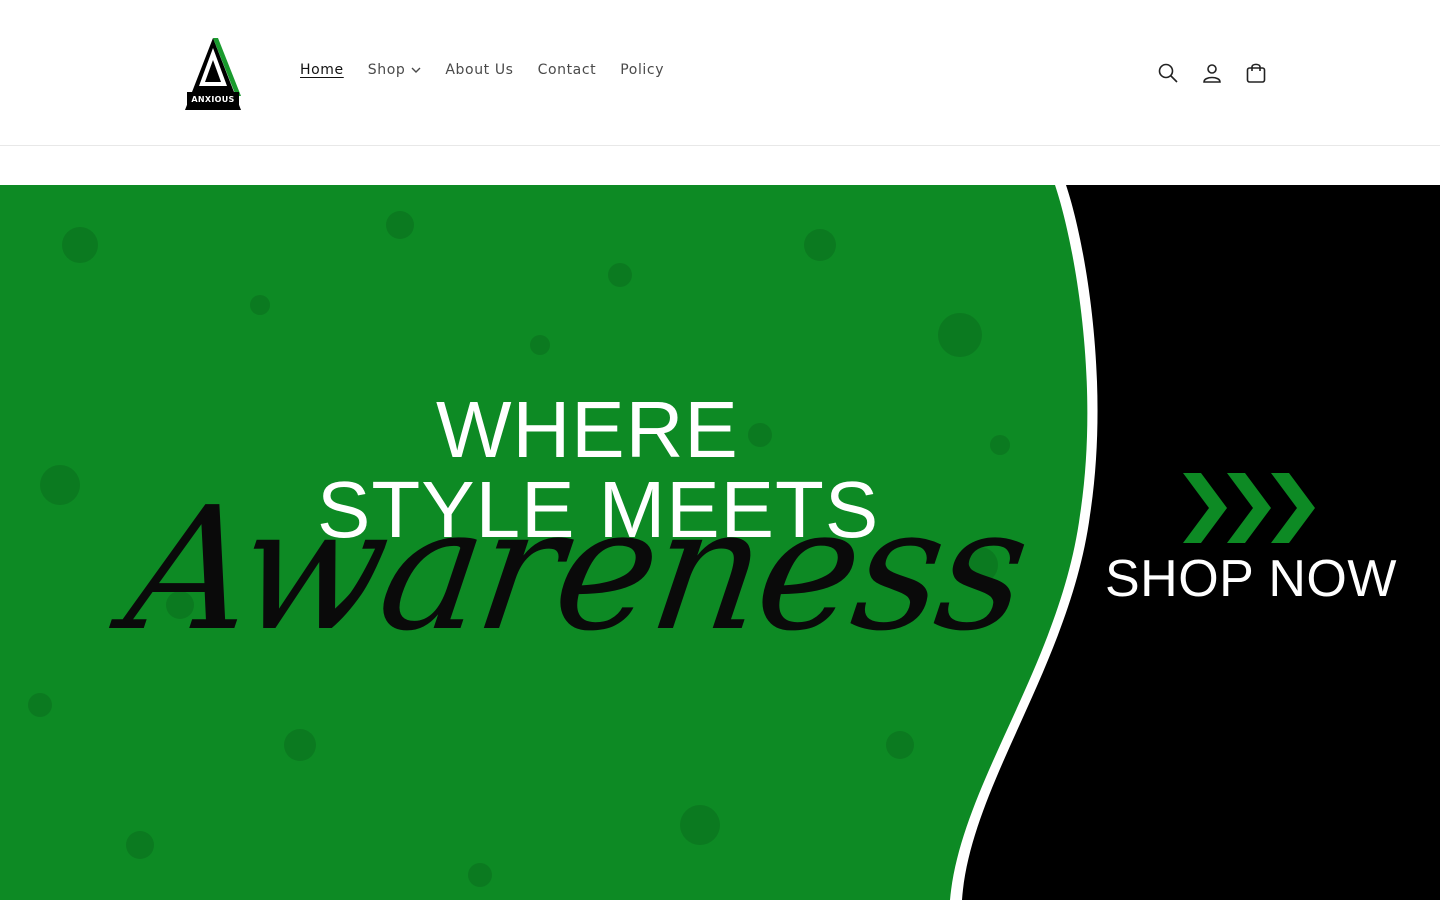 Image resolution: width=1440 pixels, height=900 pixels. I want to click on cart-button, so click(1256, 73).